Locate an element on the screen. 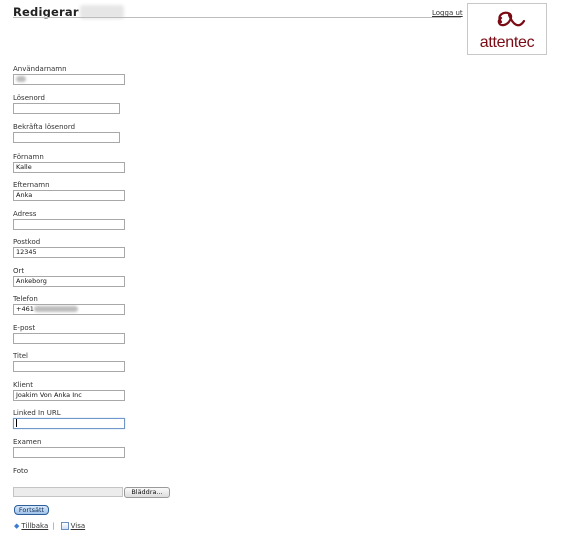 The height and width of the screenshot is (533, 561). phone-label: Telefon is located at coordinates (25, 299).